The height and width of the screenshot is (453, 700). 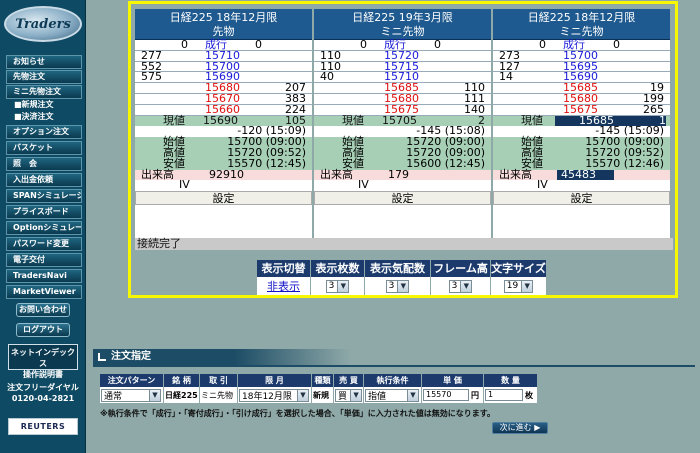 I want to click on sidebar-item-option-order: オプション注文, so click(x=44, y=132).